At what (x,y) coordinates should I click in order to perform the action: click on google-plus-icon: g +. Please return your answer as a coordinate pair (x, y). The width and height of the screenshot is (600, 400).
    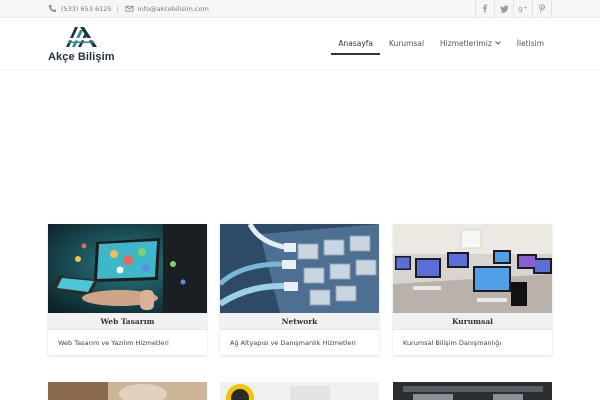
    Looking at the image, I should click on (522, 8).